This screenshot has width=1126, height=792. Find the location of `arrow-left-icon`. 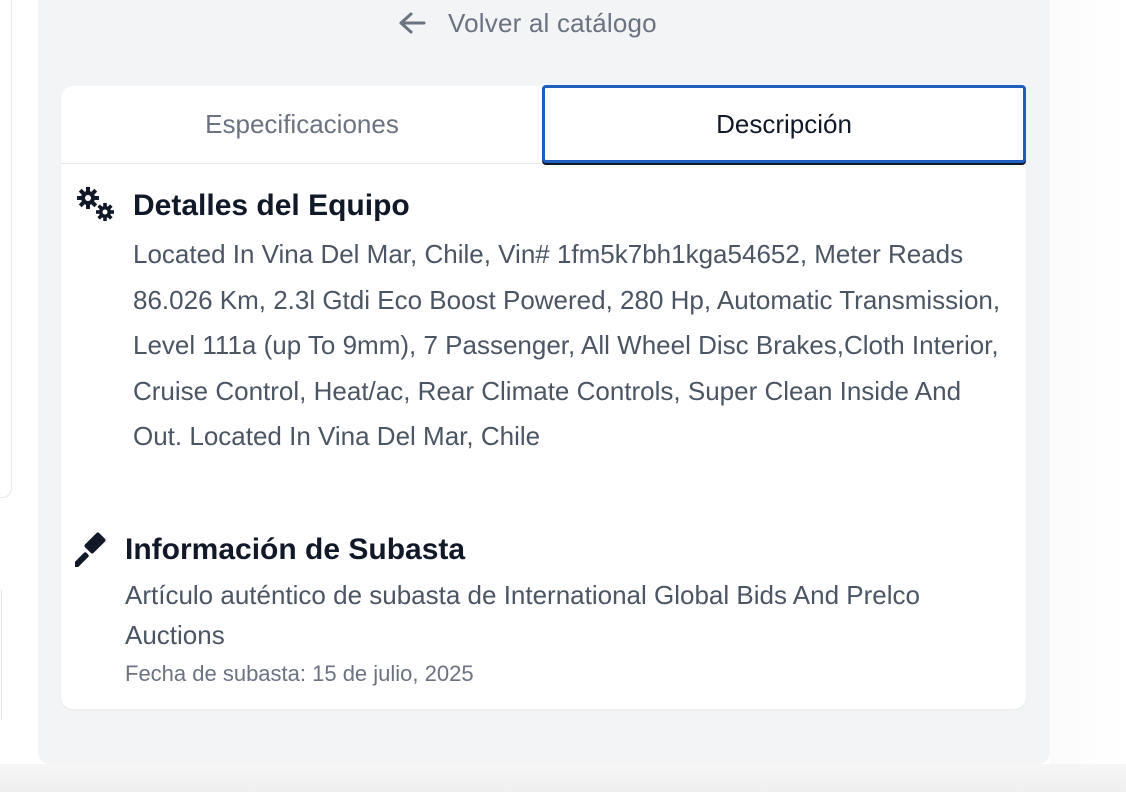

arrow-left-icon is located at coordinates (412, 23).